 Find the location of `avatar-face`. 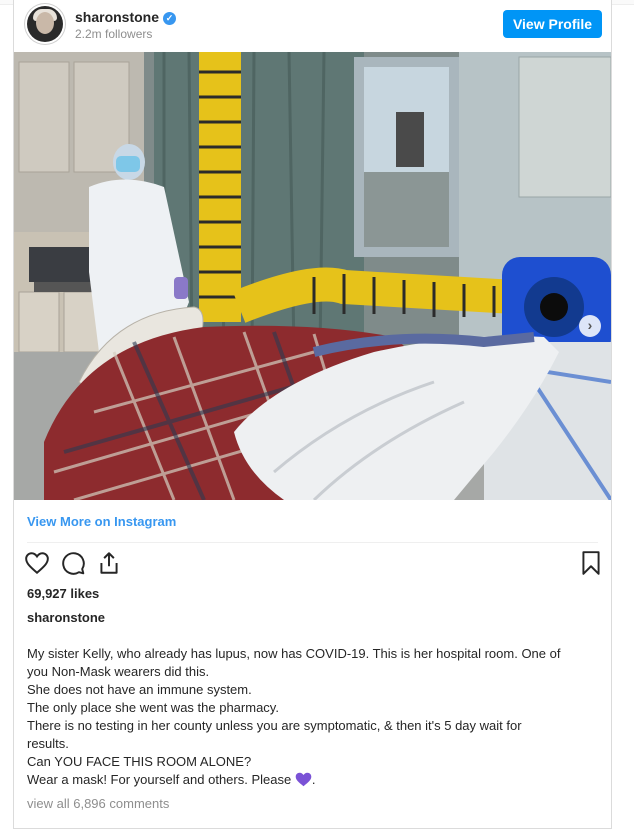

avatar-face is located at coordinates (45, 23).